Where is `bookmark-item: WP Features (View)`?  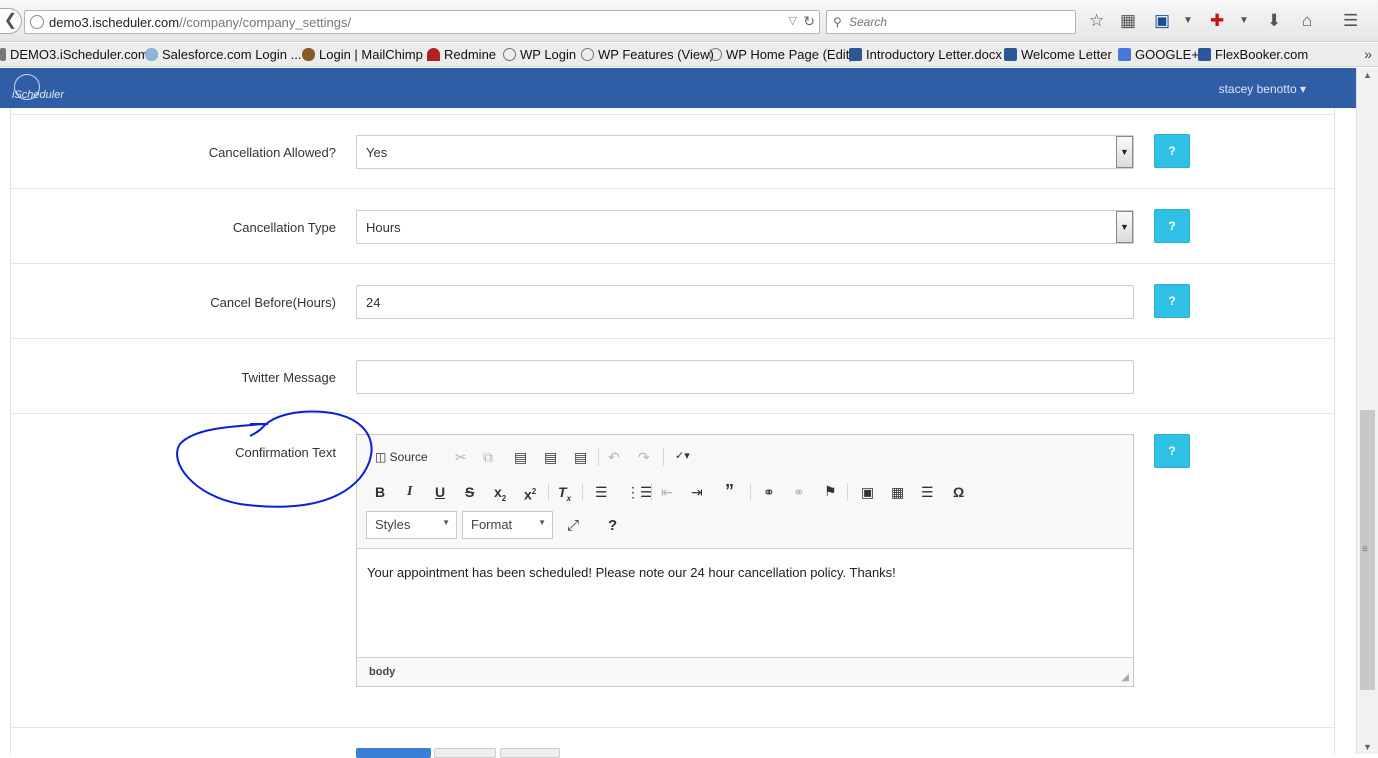 bookmark-item: WP Features (View) is located at coordinates (647, 54).